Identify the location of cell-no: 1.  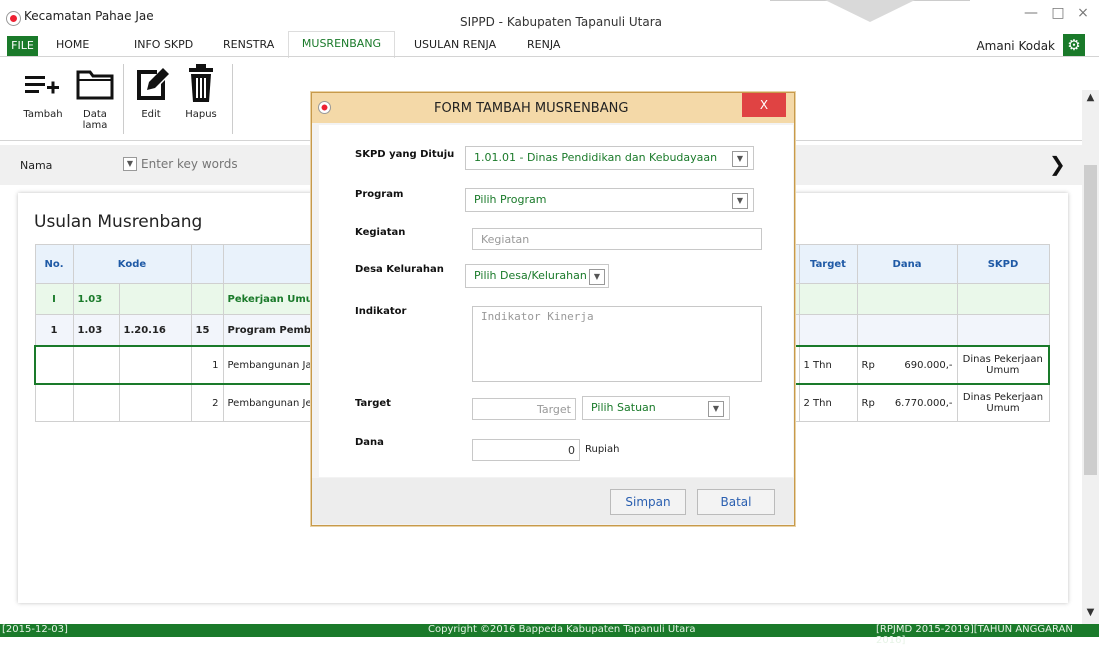
(54, 330).